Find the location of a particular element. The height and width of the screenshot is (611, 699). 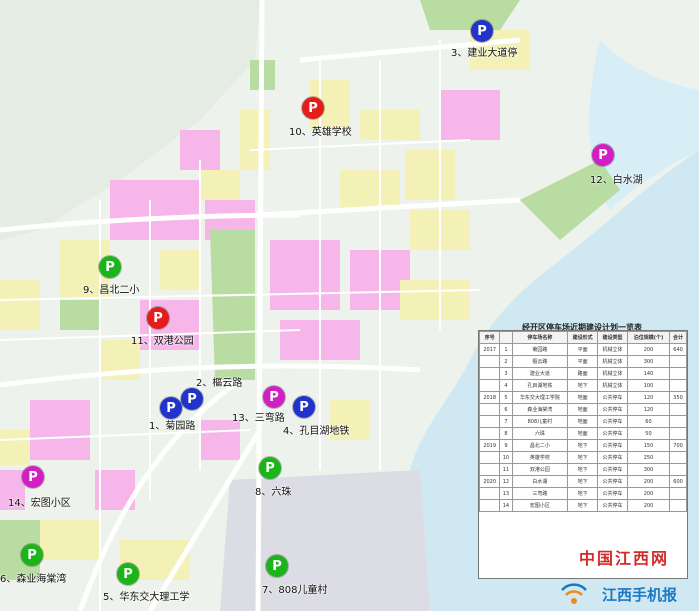

table-header-cell is located at coordinates (506, 337).